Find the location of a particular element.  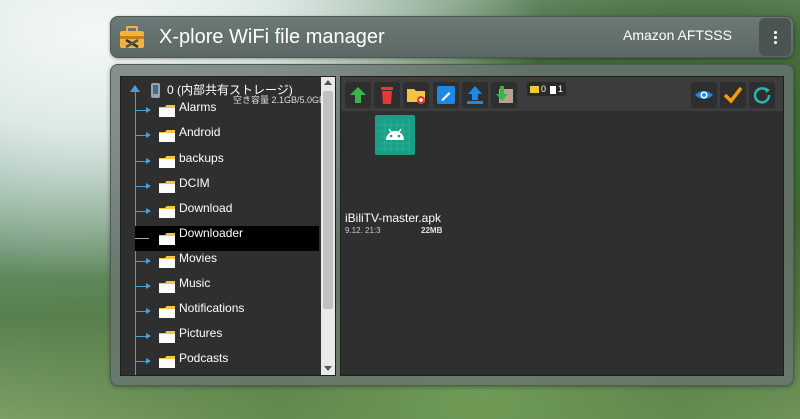

tree-item-pictures: Pictures is located at coordinates (220, 336).